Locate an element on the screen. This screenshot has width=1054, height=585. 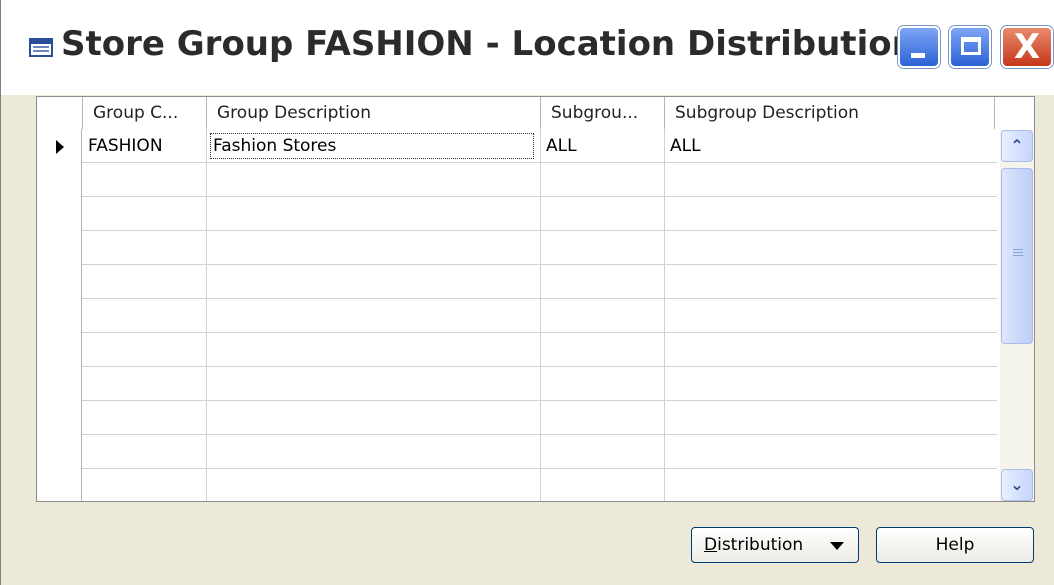
minimize-button is located at coordinates (919, 47).